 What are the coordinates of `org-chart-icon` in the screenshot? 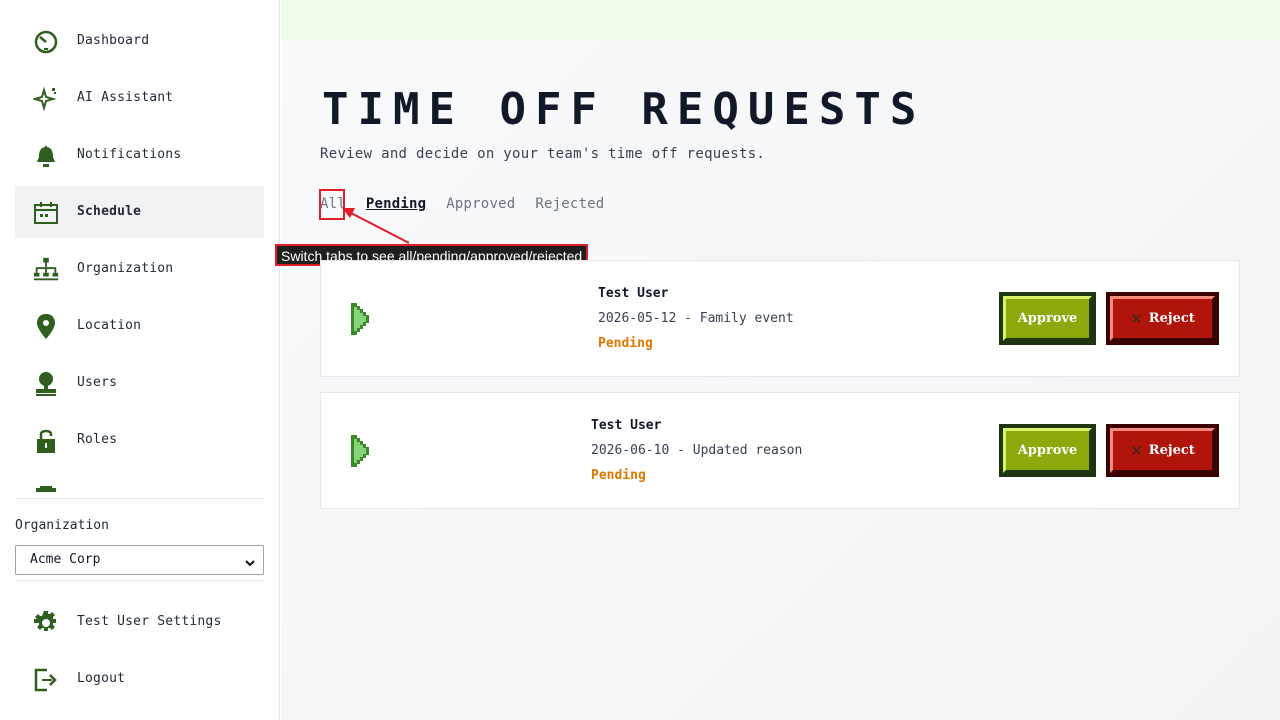 It's located at (46, 270).